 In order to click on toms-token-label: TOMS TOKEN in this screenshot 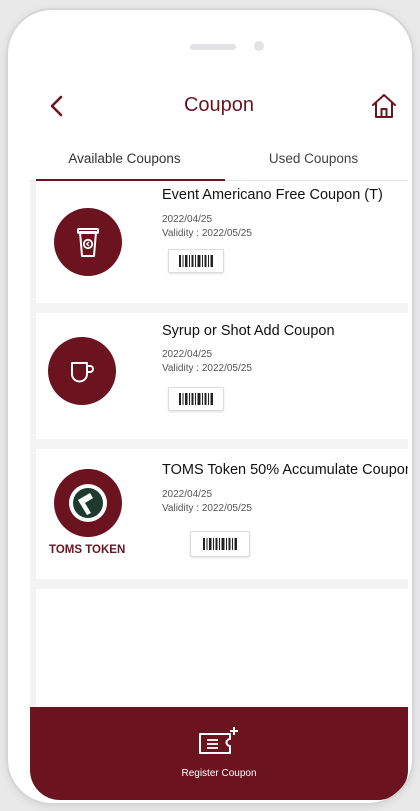, I will do `click(87, 550)`.